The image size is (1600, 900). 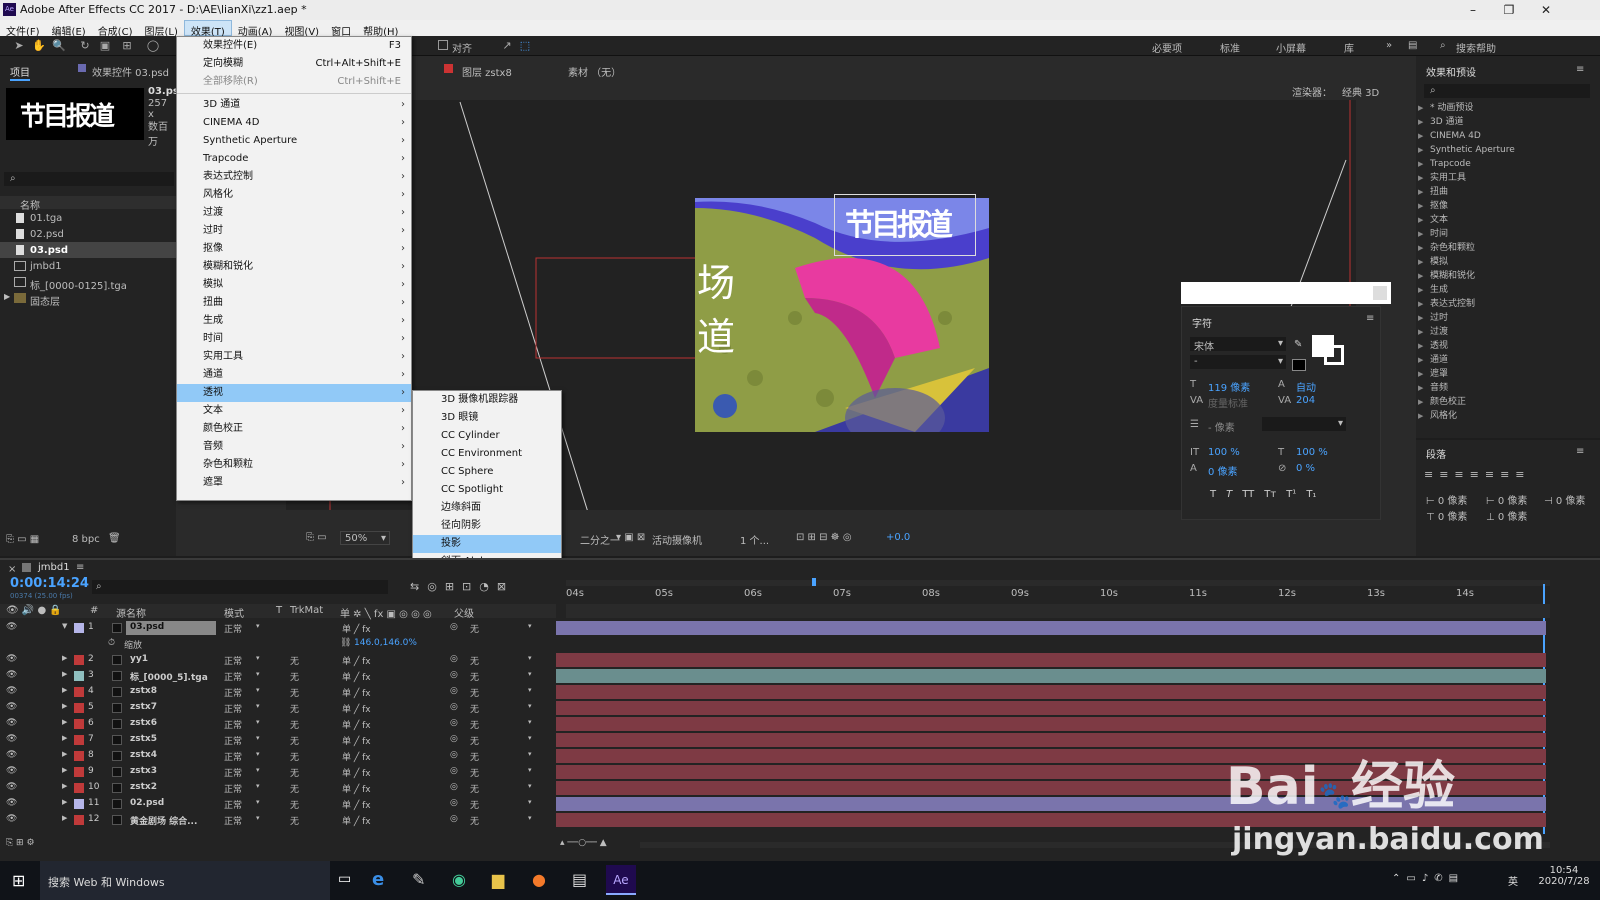 What do you see at coordinates (294, 46) in the screenshot?
I see `menu-item-effect-controls: 效果控件(E) F3` at bounding box center [294, 46].